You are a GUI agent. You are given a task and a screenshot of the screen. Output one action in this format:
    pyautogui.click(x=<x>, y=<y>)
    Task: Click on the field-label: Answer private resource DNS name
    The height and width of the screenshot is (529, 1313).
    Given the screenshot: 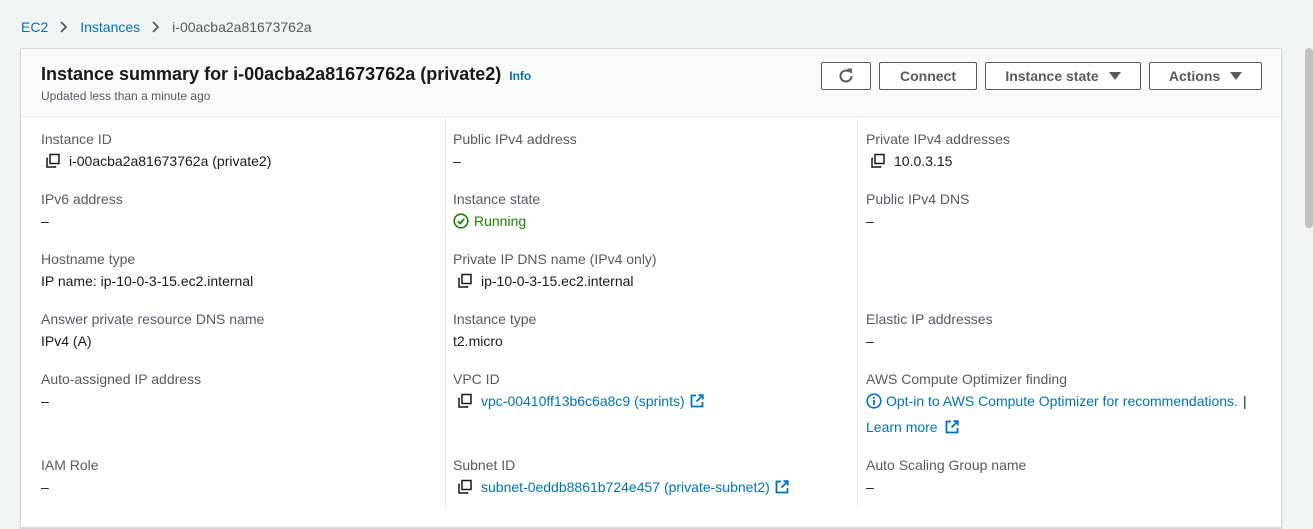 What is the action you would take?
    pyautogui.click(x=153, y=319)
    